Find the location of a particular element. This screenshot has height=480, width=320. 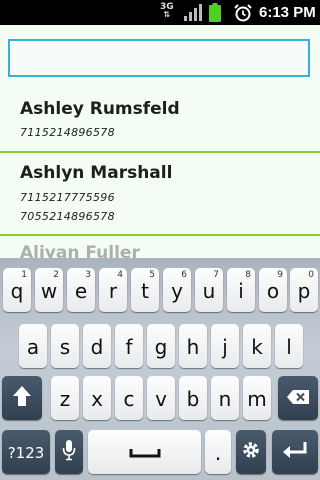

key-f: f is located at coordinates (129, 346).